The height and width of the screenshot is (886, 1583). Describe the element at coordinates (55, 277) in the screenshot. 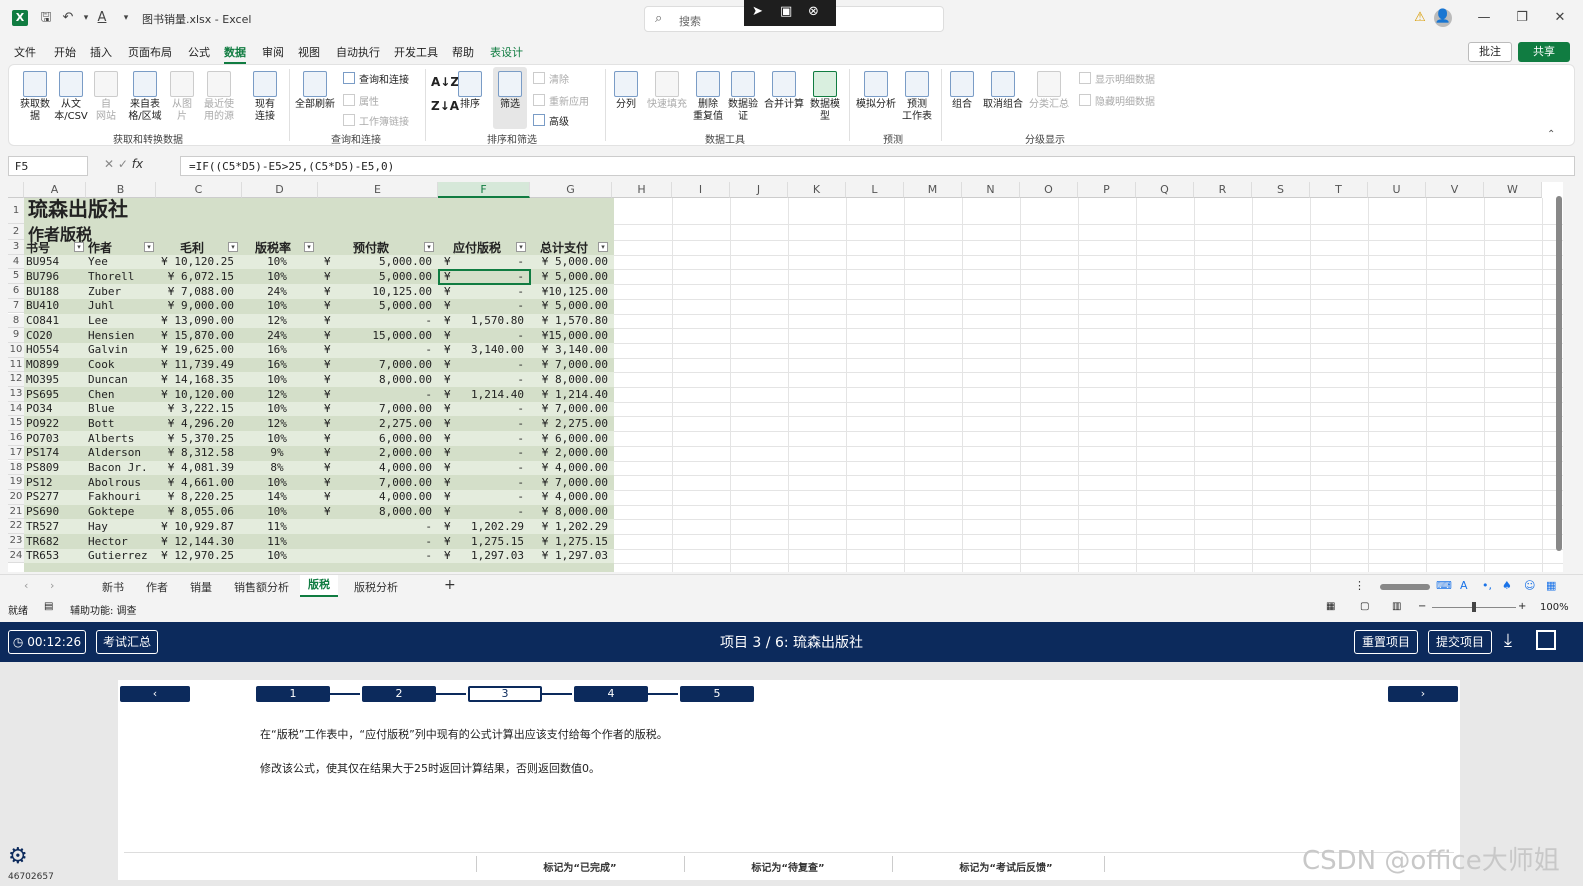

I see `cell-book-id: BU796` at that location.